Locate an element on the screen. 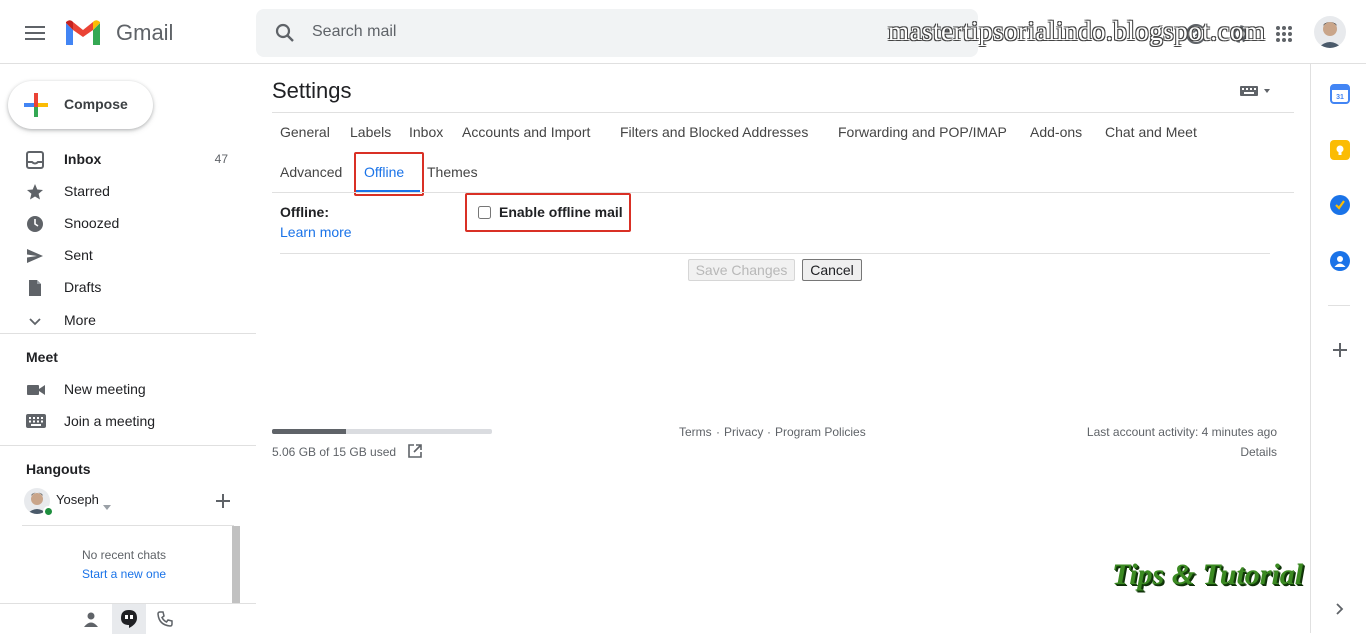  sidebar-item-starred: Starred is located at coordinates (128, 192).